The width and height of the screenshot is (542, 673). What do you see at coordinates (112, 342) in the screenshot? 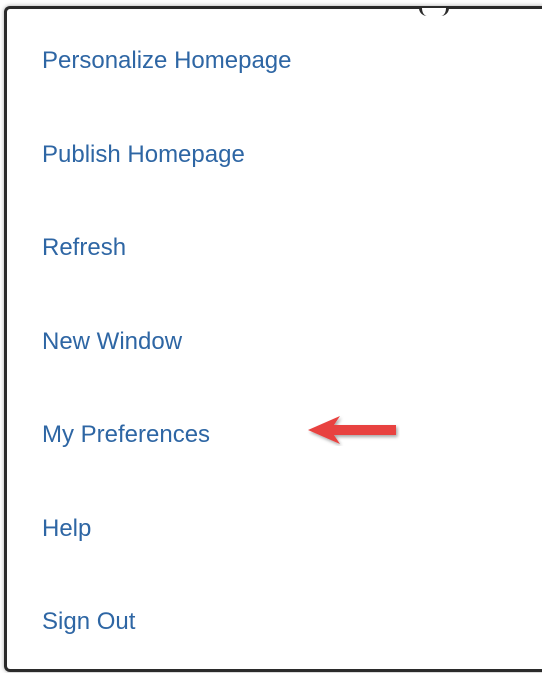
I see `menu-item-new-window: New Window` at bounding box center [112, 342].